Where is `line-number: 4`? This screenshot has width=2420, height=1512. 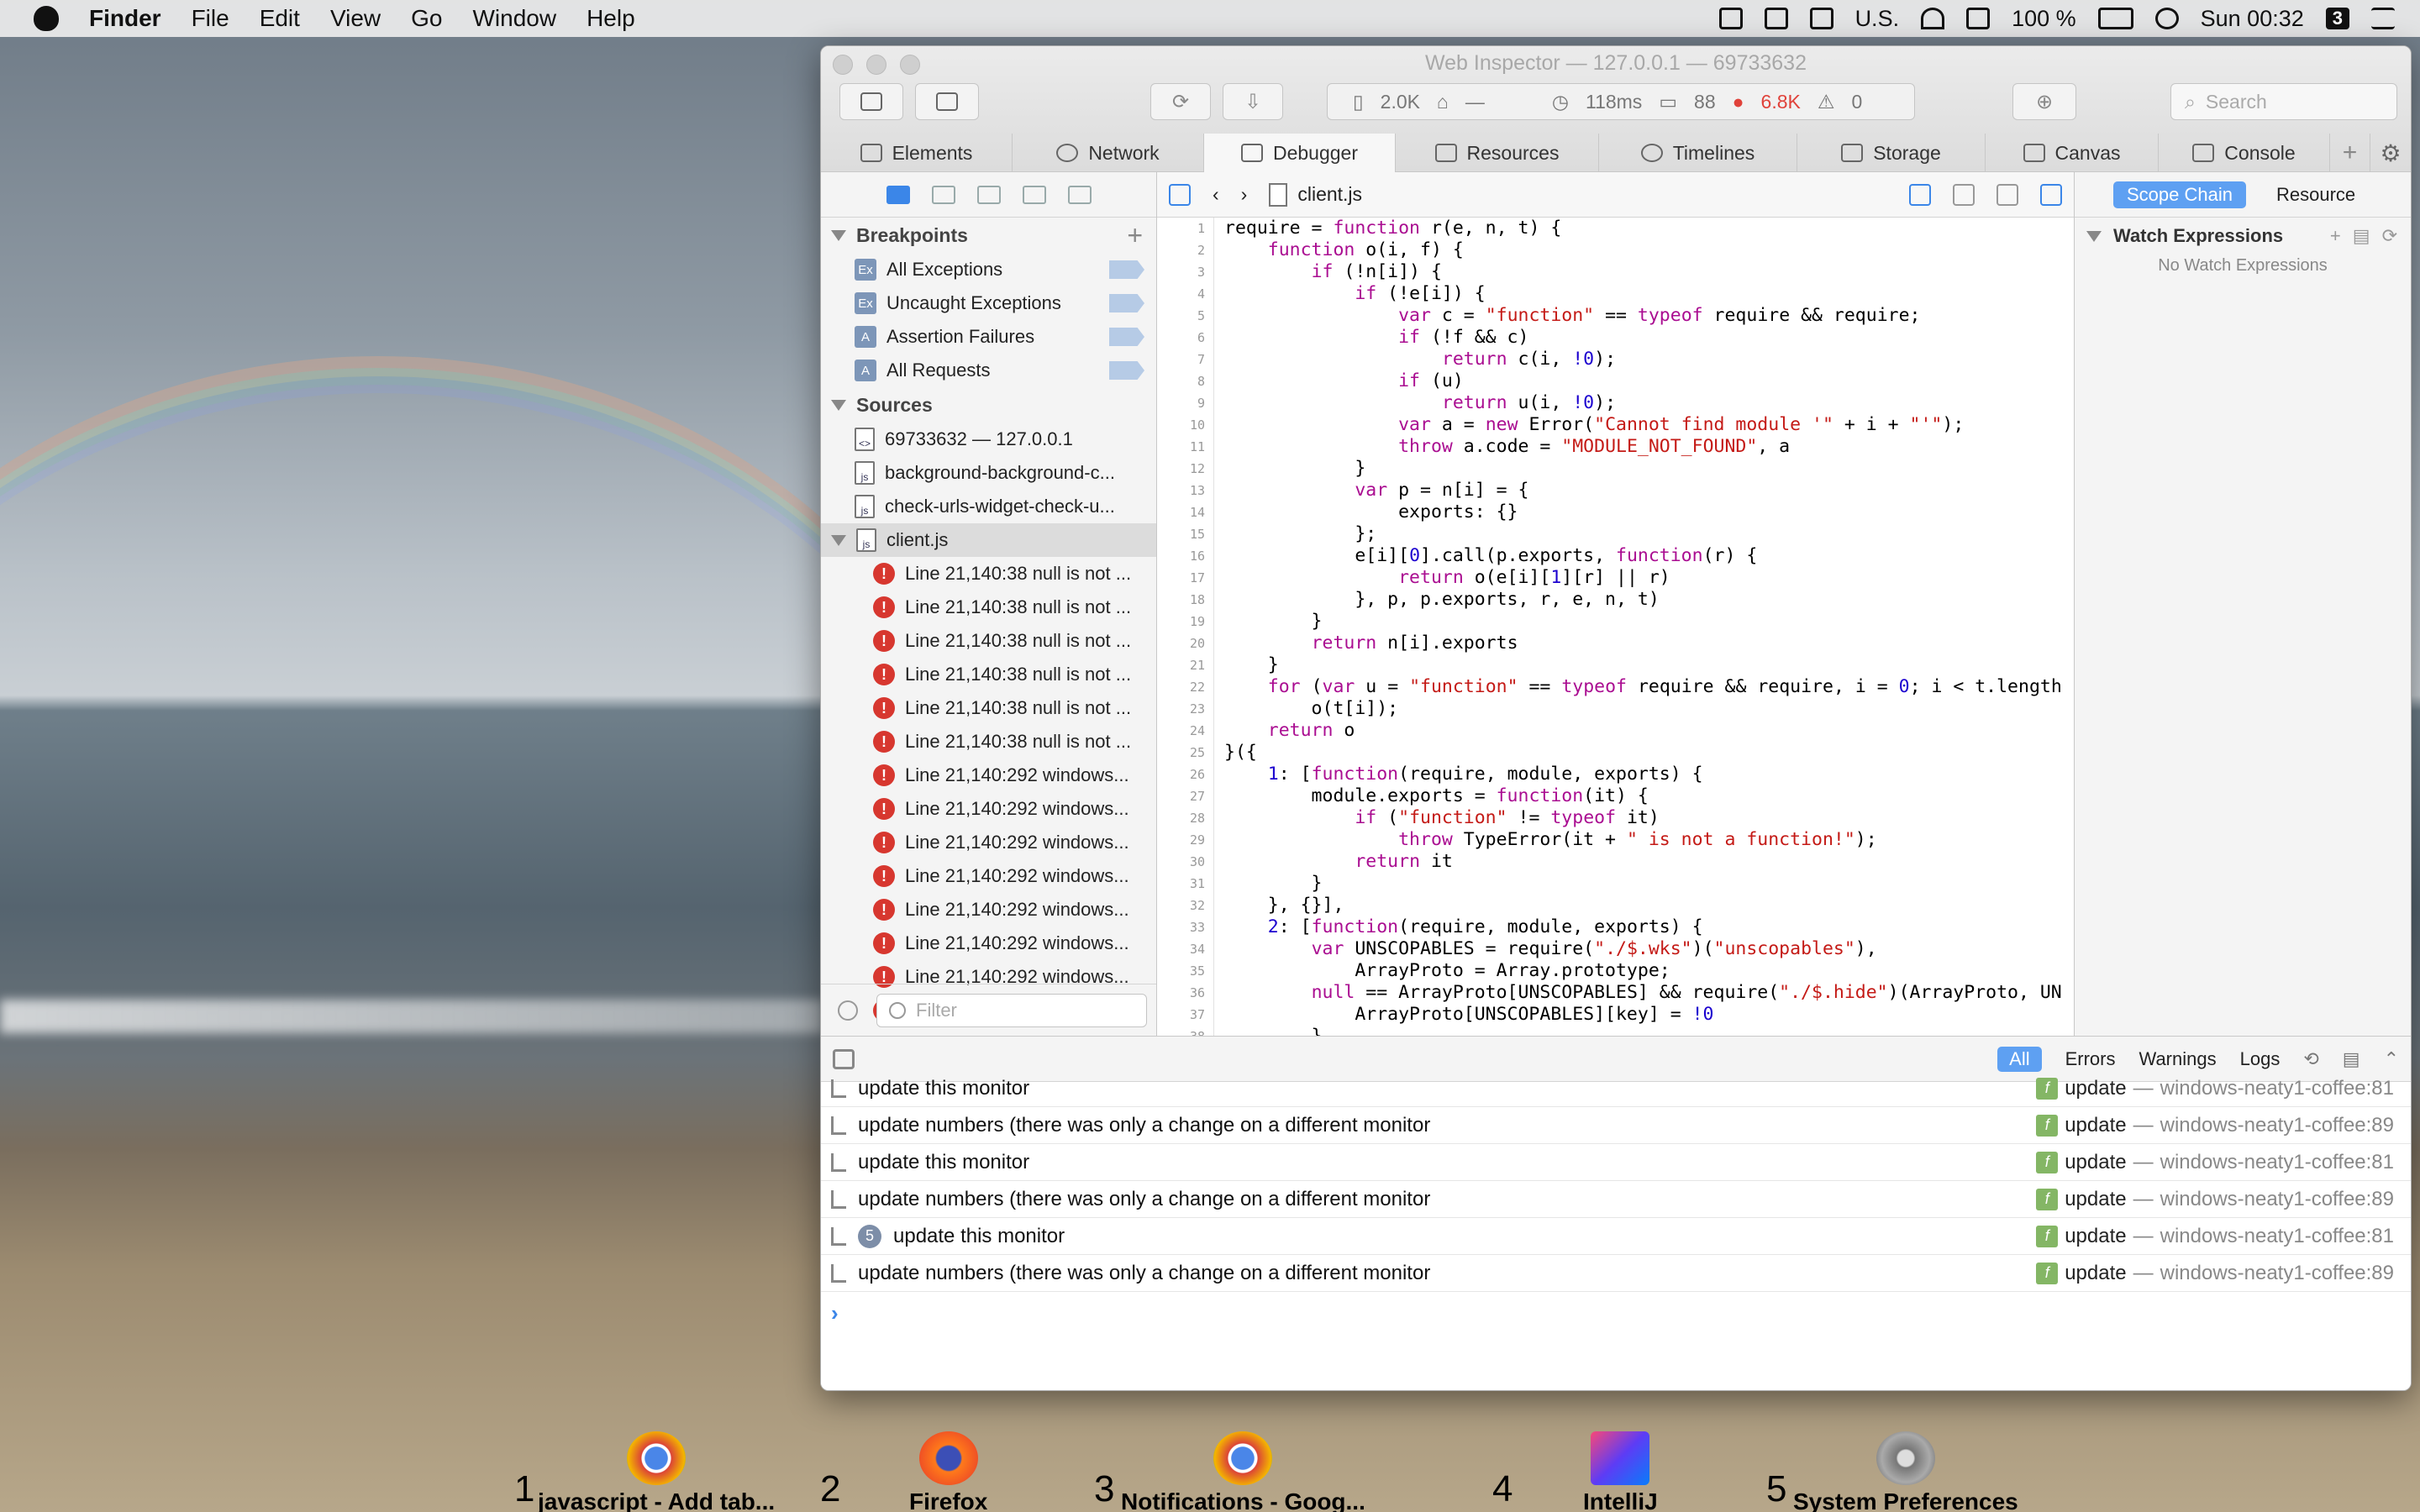
line-number: 4 is located at coordinates (1185, 294).